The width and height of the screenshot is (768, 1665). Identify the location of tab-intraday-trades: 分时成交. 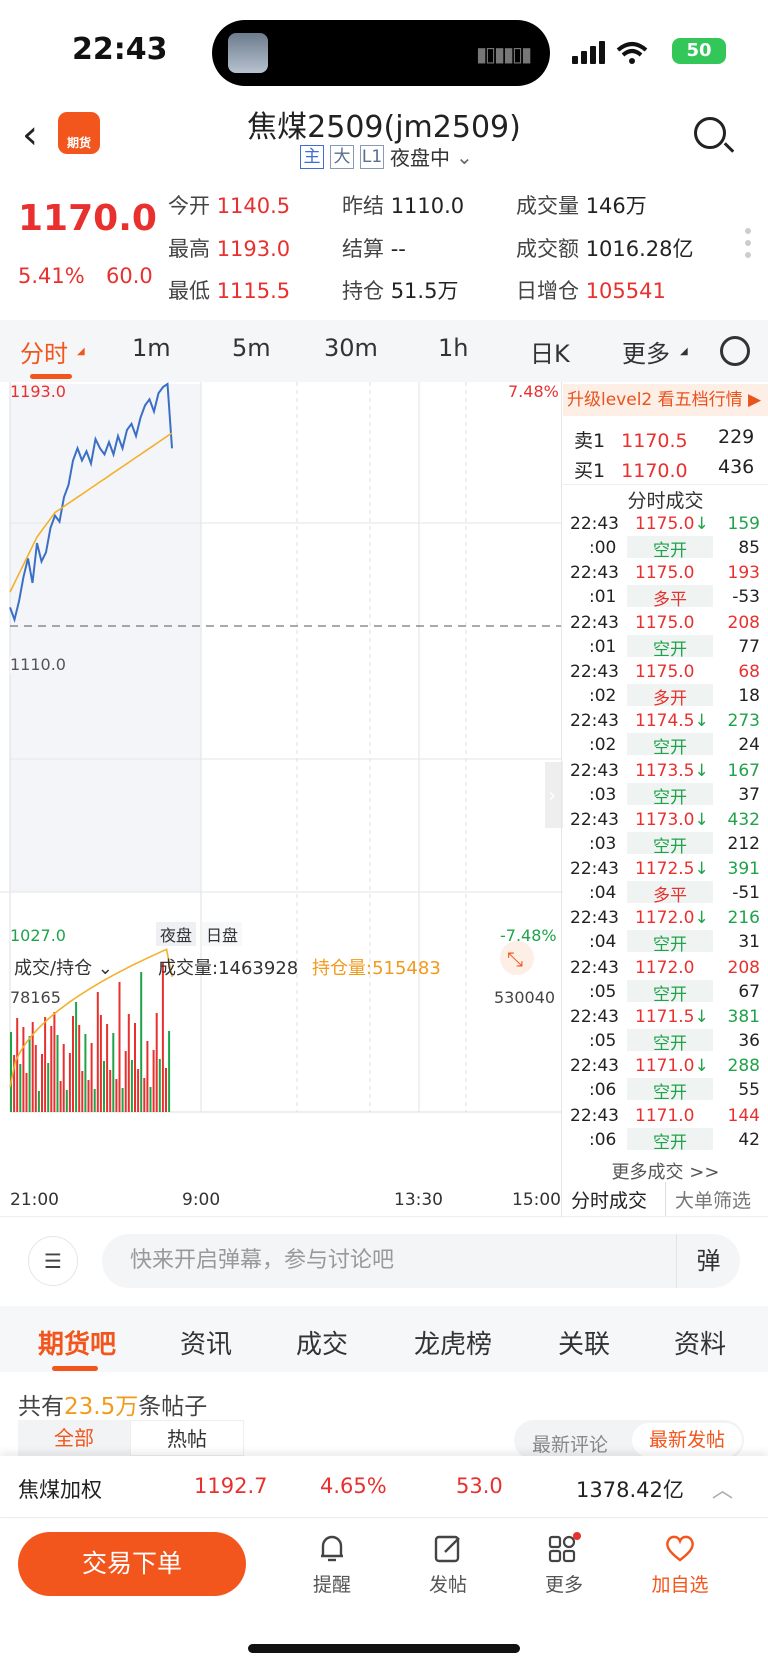
(609, 1199).